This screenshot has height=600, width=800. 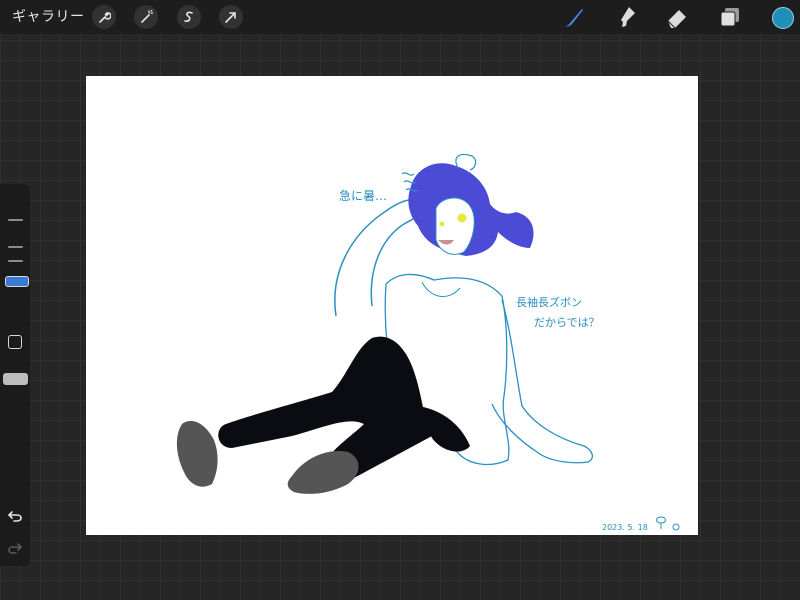 What do you see at coordinates (400, 17) in the screenshot?
I see `top-toolbar: ギャラリー` at bounding box center [400, 17].